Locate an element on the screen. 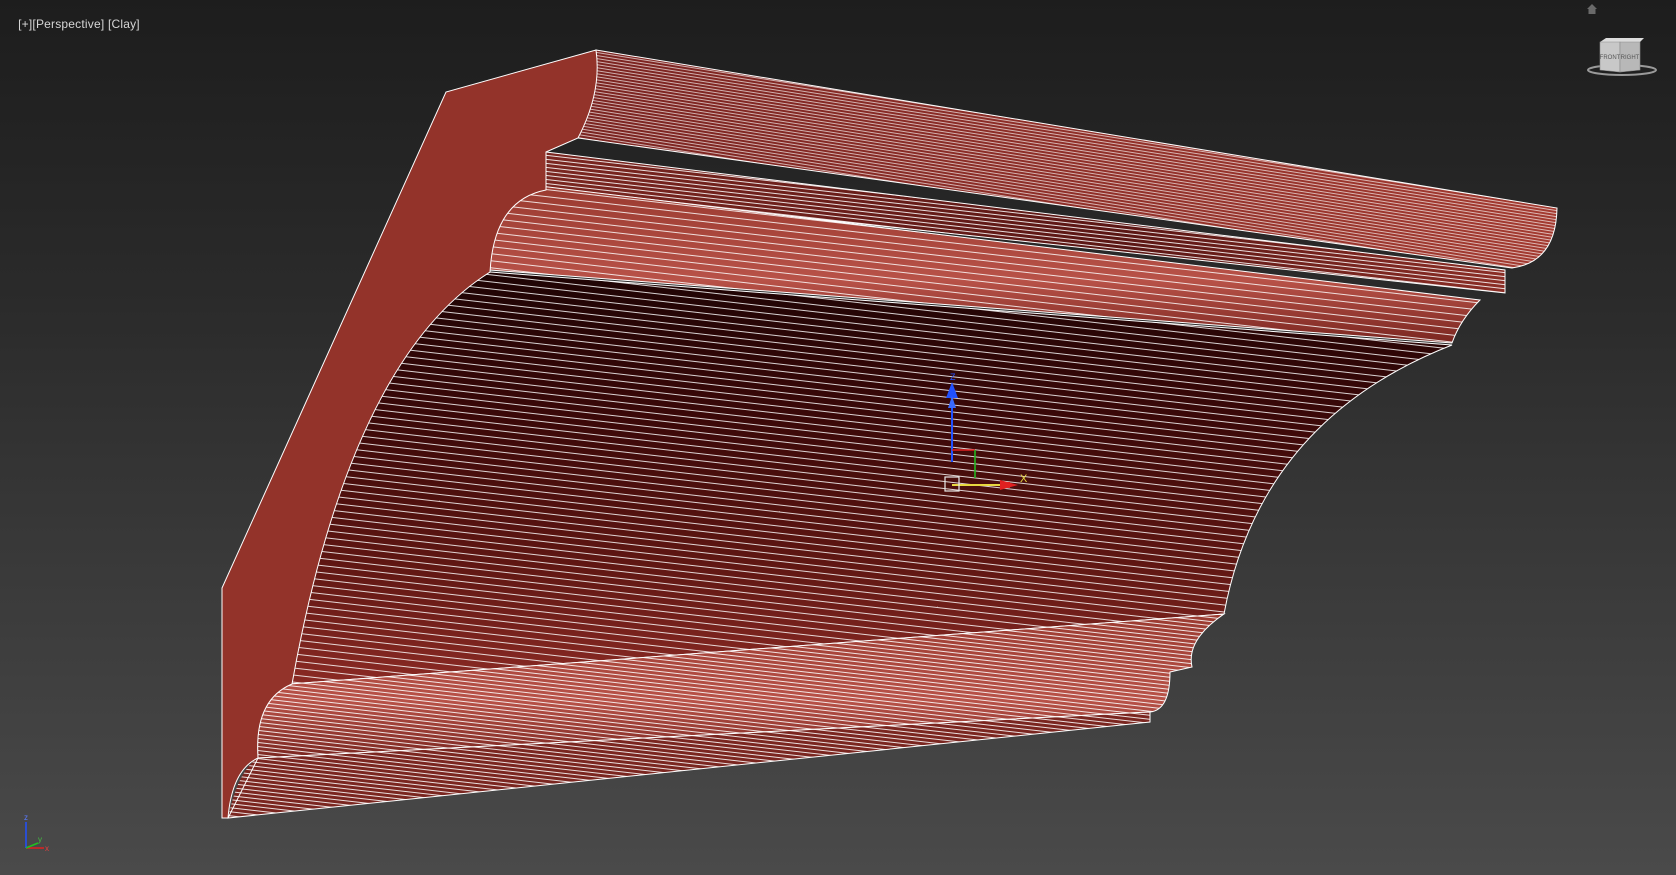  viewcube: FRONT RIGHT is located at coordinates (1622, 40).